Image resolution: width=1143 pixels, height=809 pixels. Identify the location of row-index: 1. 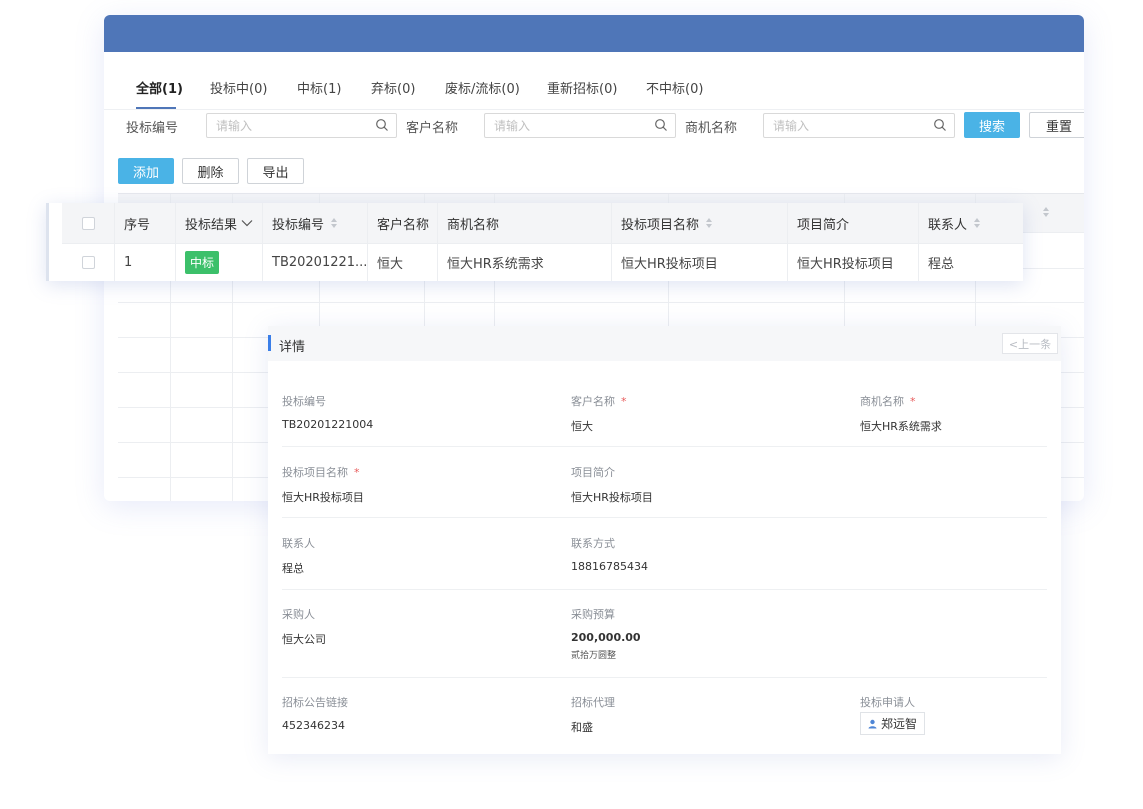
(145, 262).